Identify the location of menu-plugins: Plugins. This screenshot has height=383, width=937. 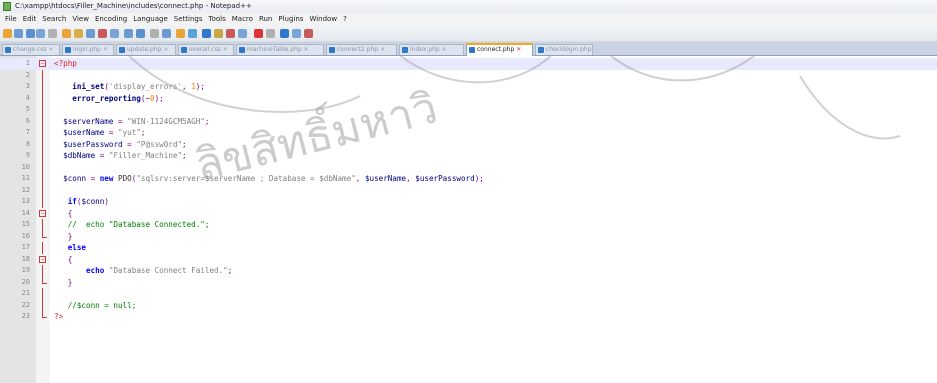
(290, 19).